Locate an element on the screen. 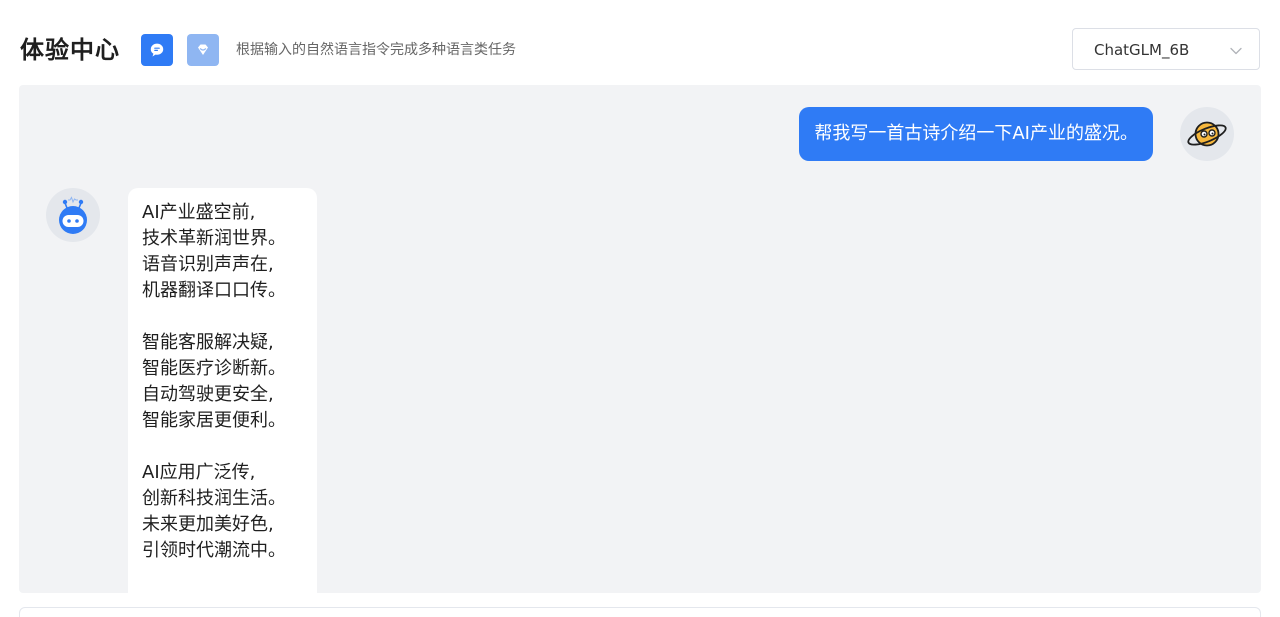 The image size is (1280, 617). poem-stanza: AI产业盛空前, 技术革新润世界。 语音识别声声在, 机器翻译口口传。 is located at coordinates (222, 252).